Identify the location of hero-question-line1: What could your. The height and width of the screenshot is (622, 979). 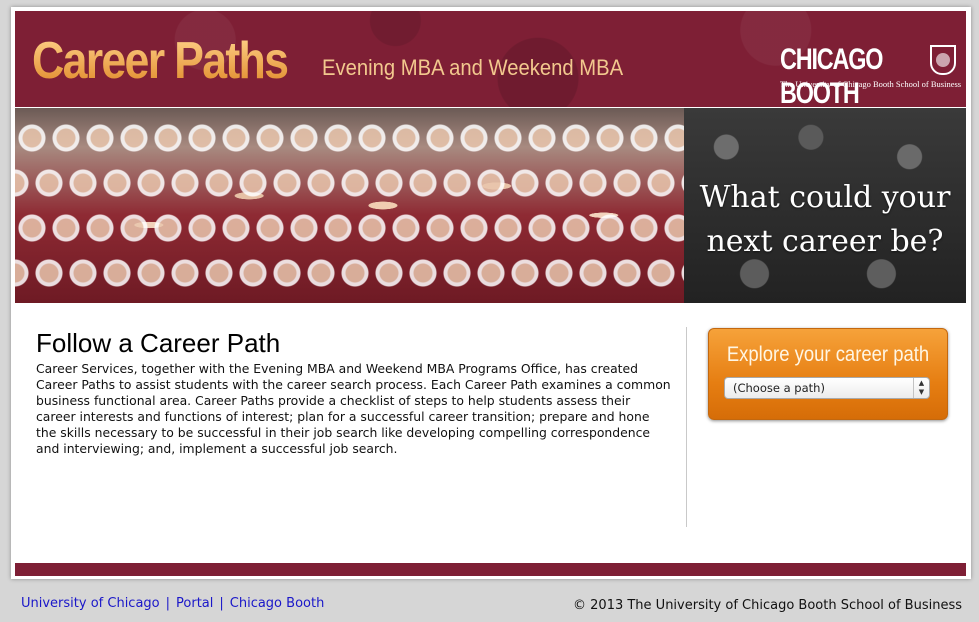
(825, 197).